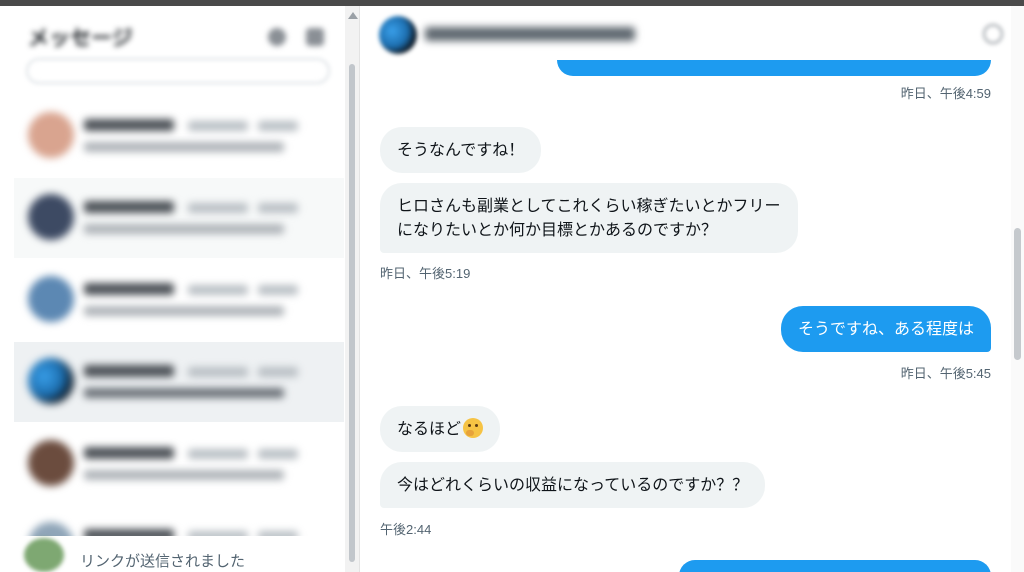 The image size is (1024, 572). Describe the element at coordinates (945, 93) in the screenshot. I see `message-timestamp: 昨日、午後4:59` at that location.